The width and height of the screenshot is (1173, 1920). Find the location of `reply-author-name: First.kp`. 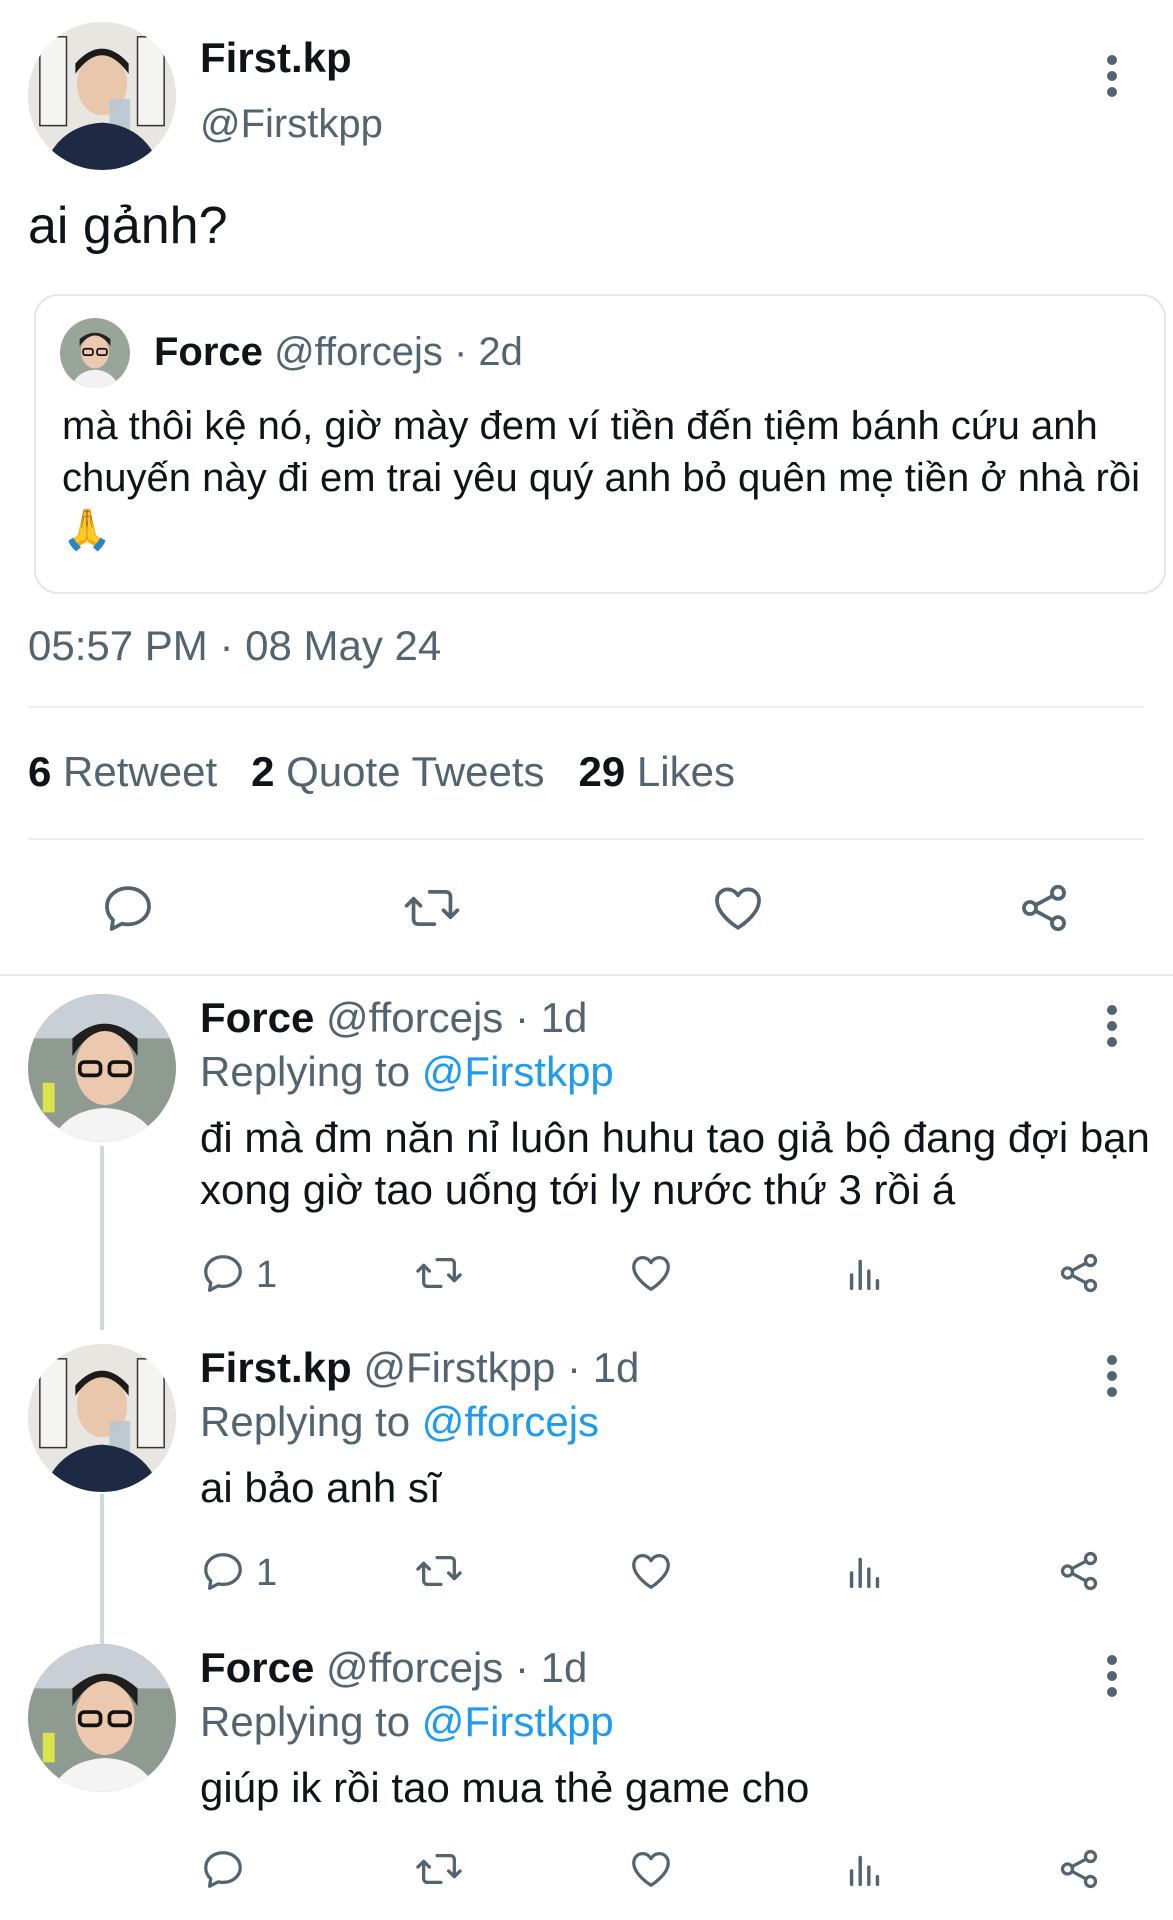

reply-author-name: First.kp is located at coordinates (276, 1367).